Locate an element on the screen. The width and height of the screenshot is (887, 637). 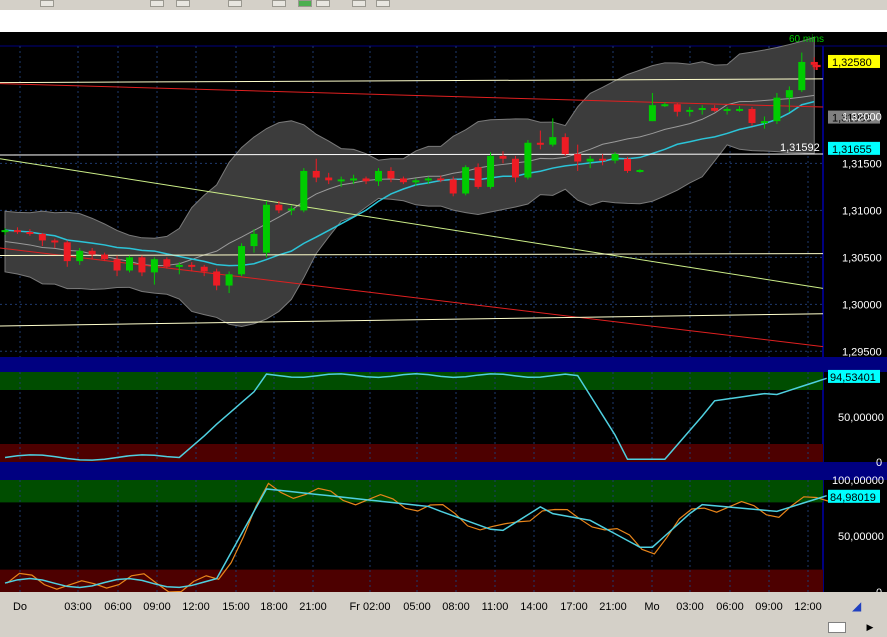
x-tick-label: 03:00 is located at coordinates (78, 607).